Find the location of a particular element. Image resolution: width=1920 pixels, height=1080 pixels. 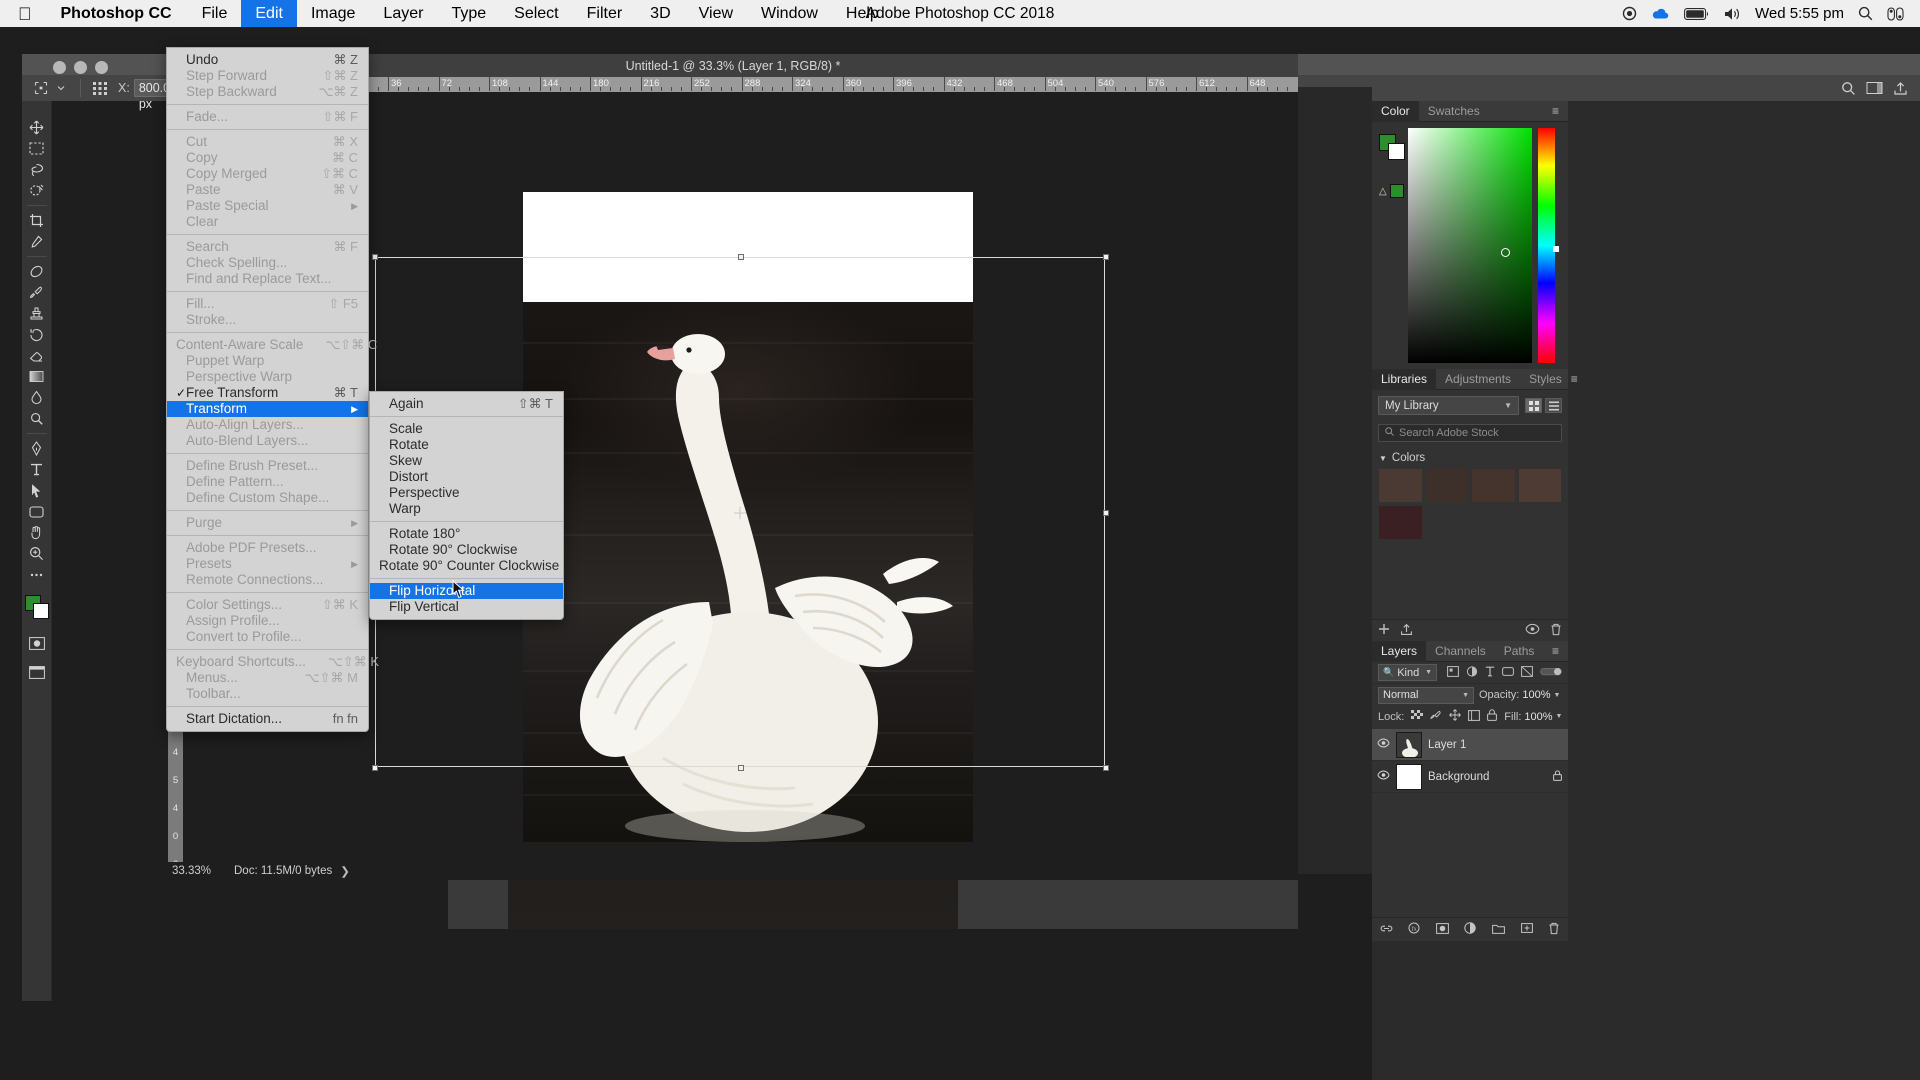

menu-image: Image is located at coordinates (333, 13).